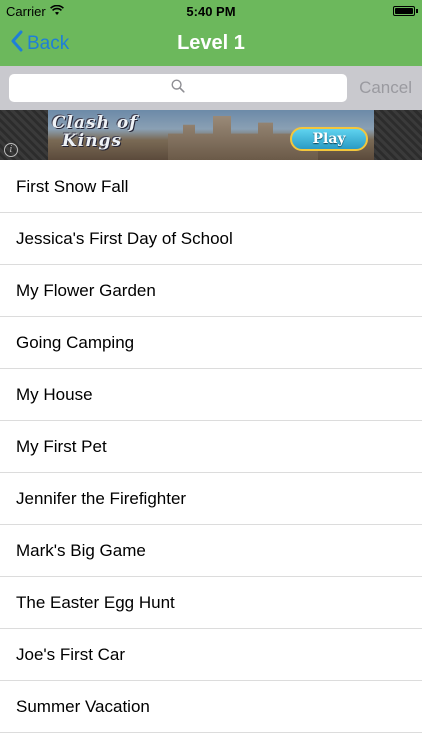  Describe the element at coordinates (92, 141) in the screenshot. I see `ad-logo-line2: Kings` at that location.